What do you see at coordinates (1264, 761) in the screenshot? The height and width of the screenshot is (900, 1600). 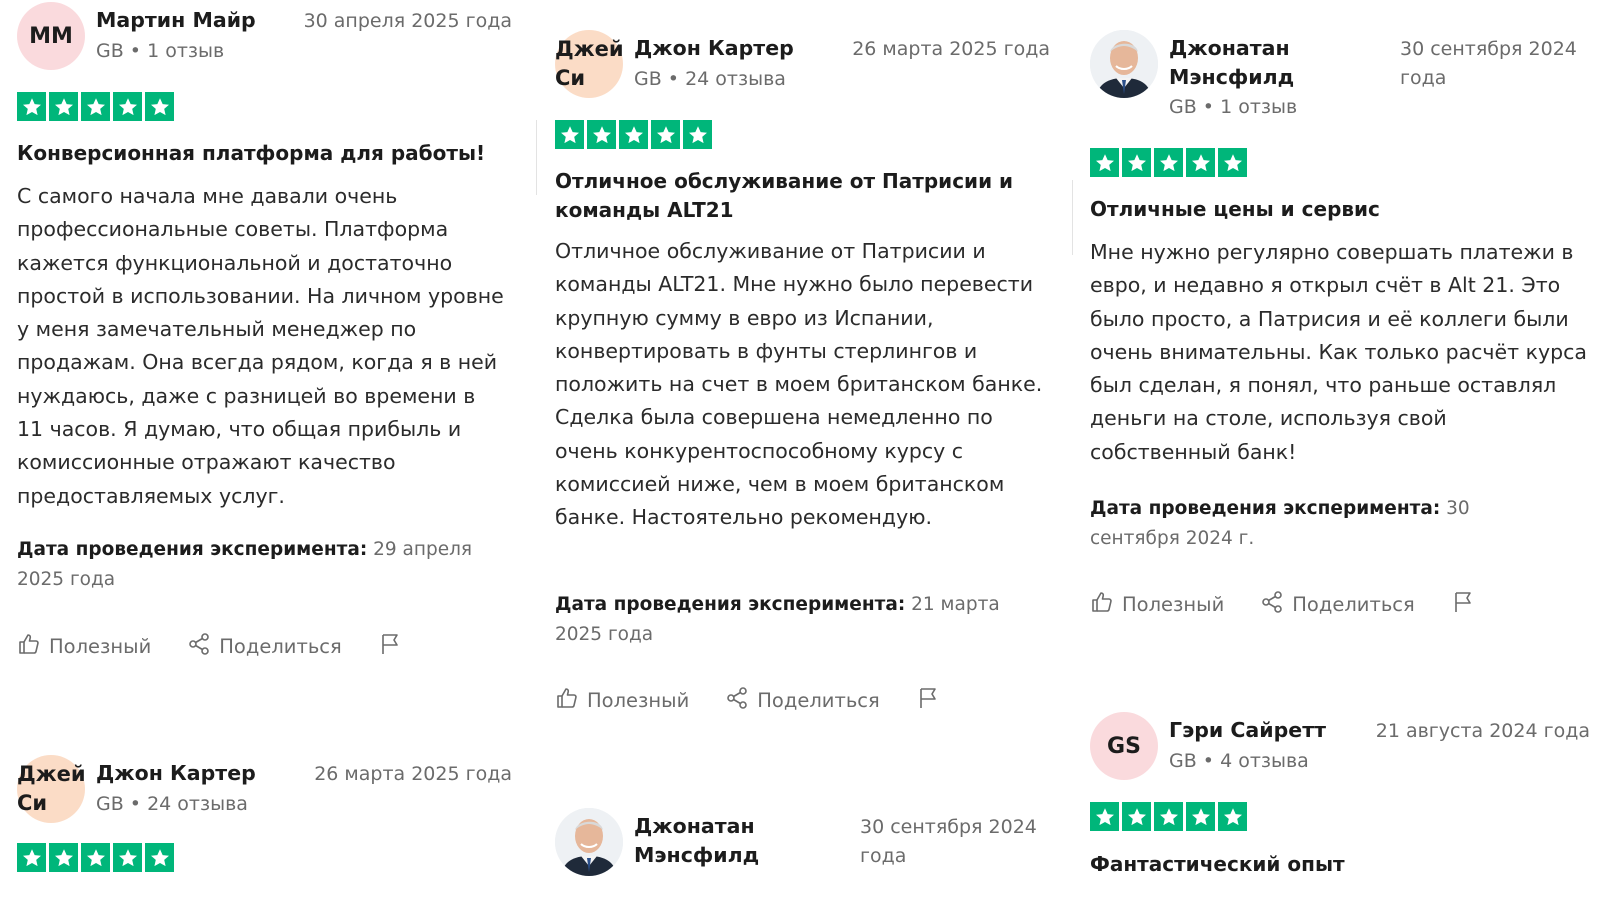 I see `review-count: 4 отзыва` at bounding box center [1264, 761].